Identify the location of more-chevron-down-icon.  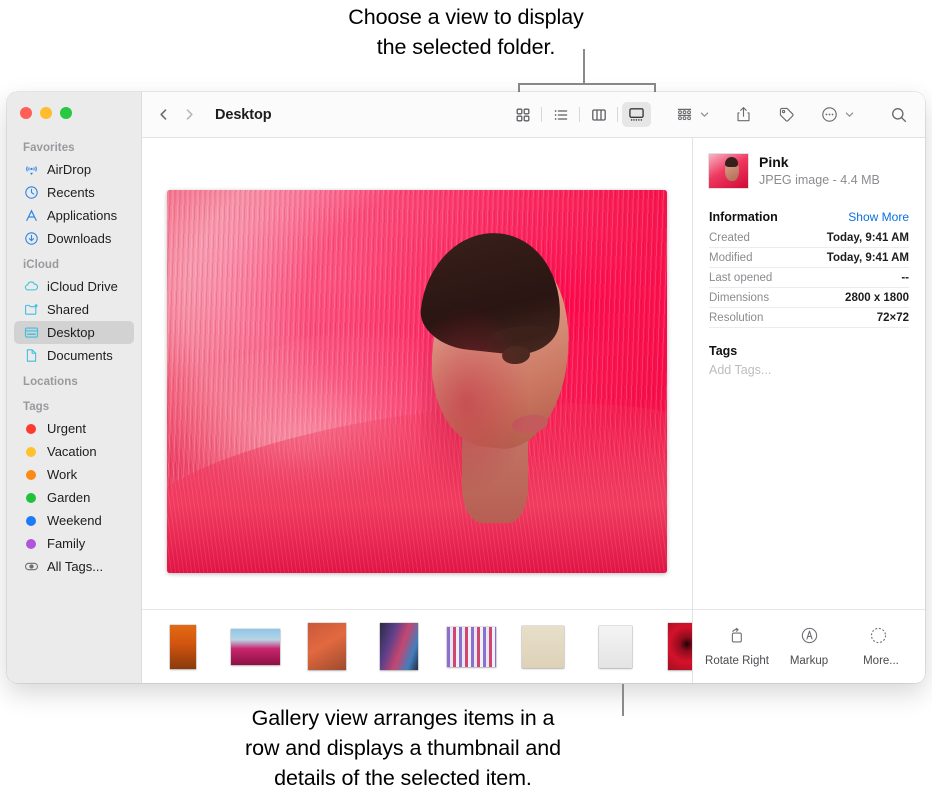
(849, 114).